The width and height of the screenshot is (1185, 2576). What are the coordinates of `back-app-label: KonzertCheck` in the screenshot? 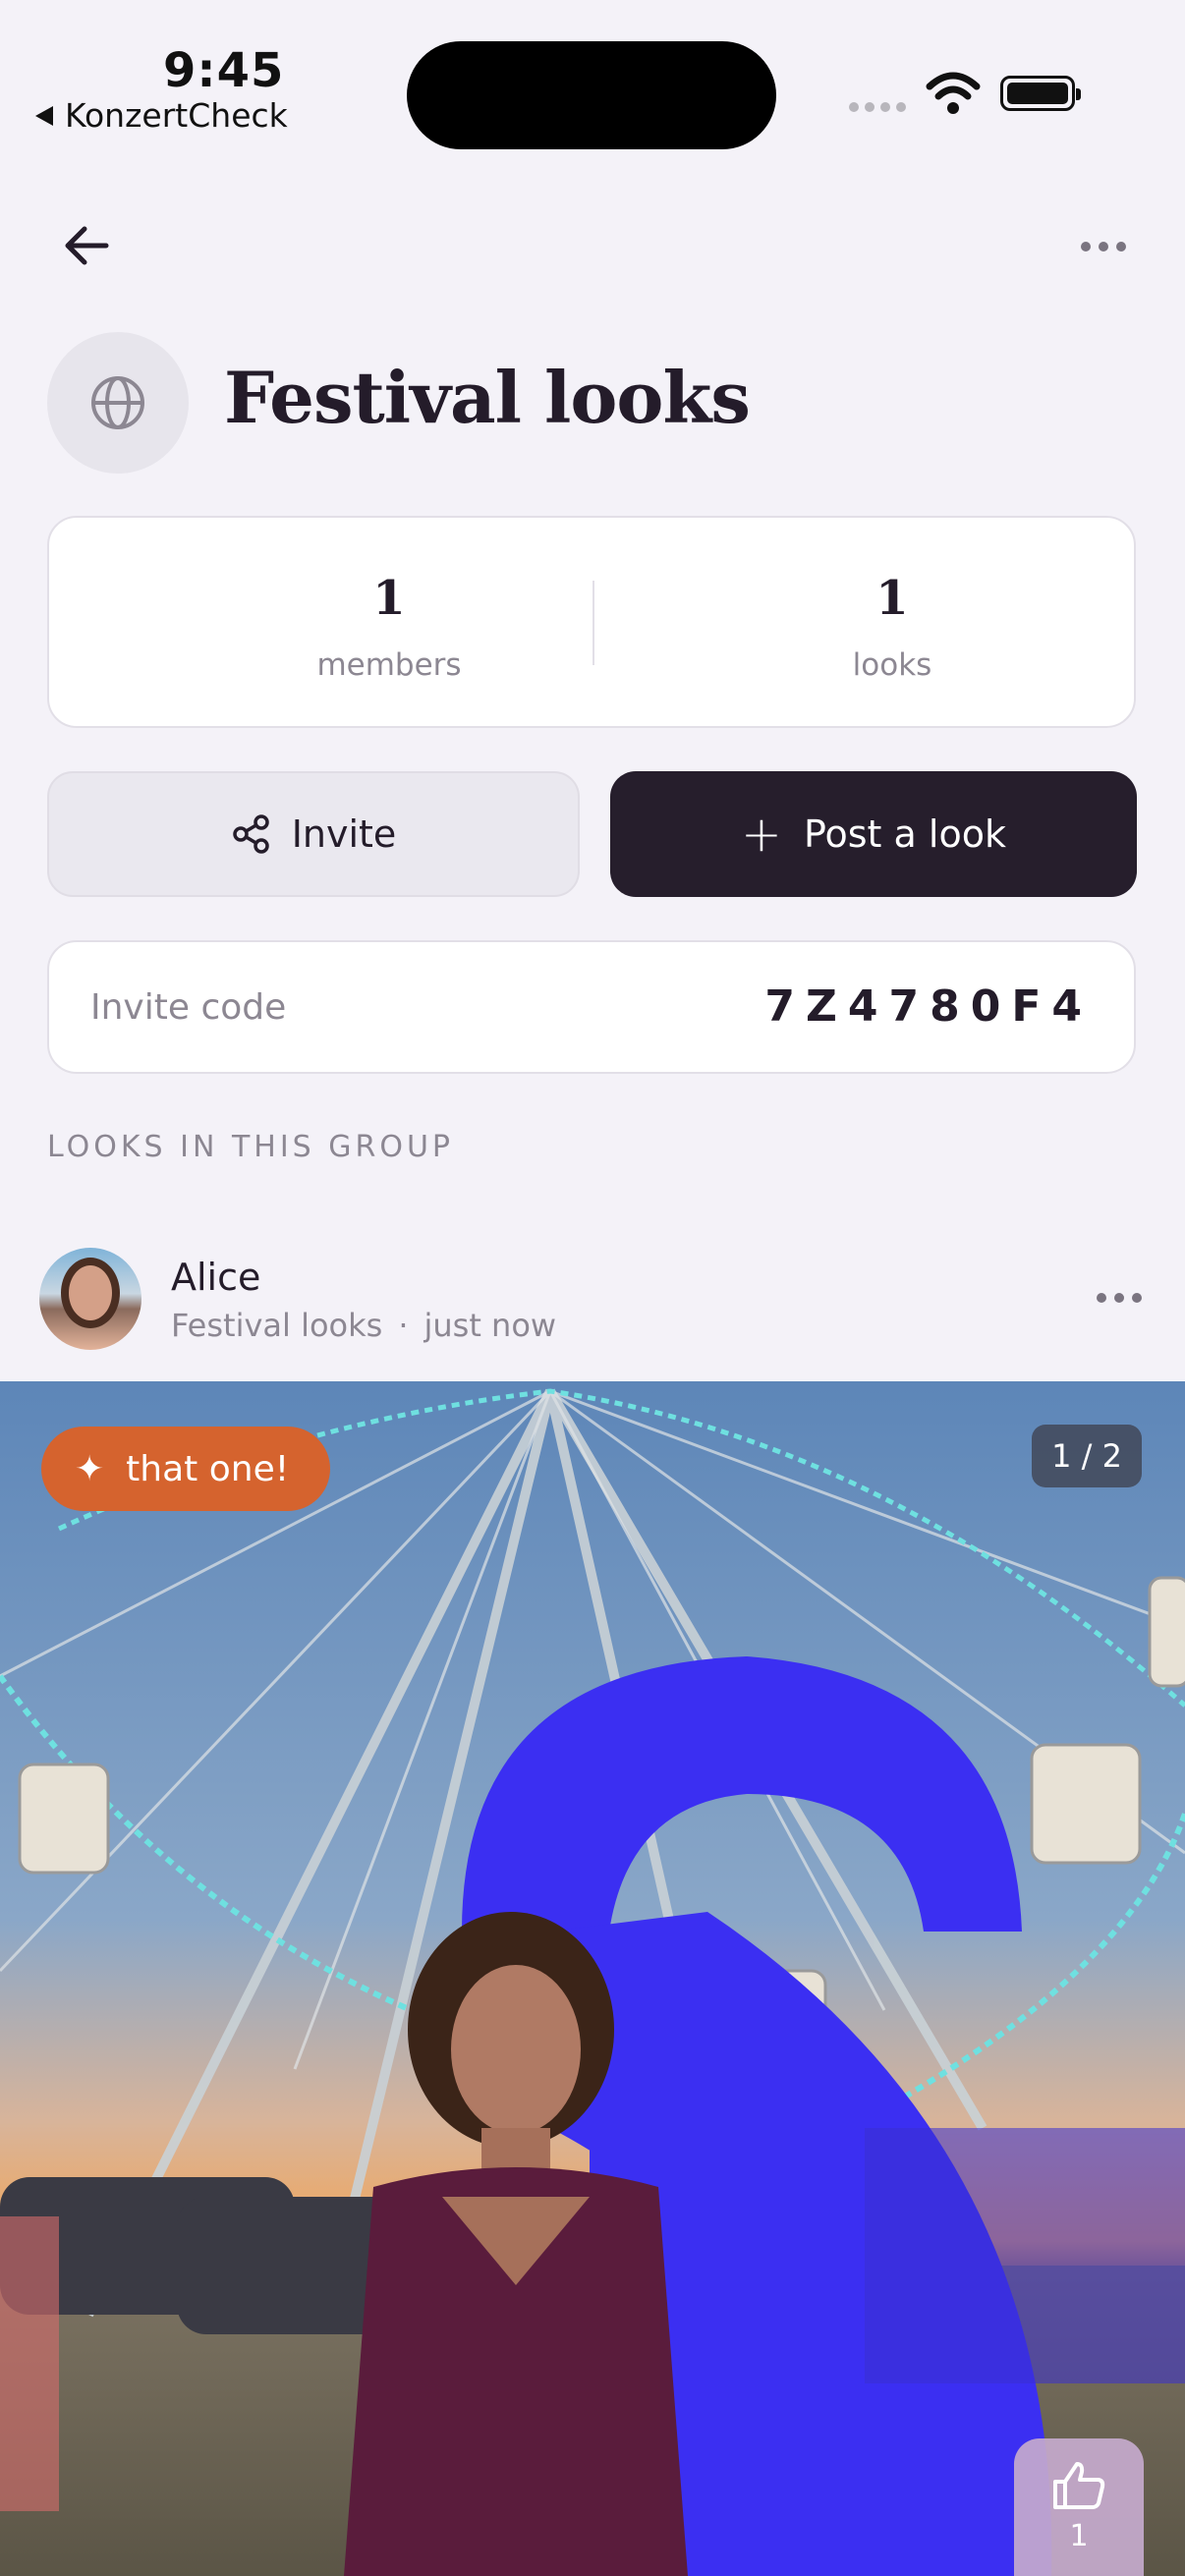 It's located at (177, 115).